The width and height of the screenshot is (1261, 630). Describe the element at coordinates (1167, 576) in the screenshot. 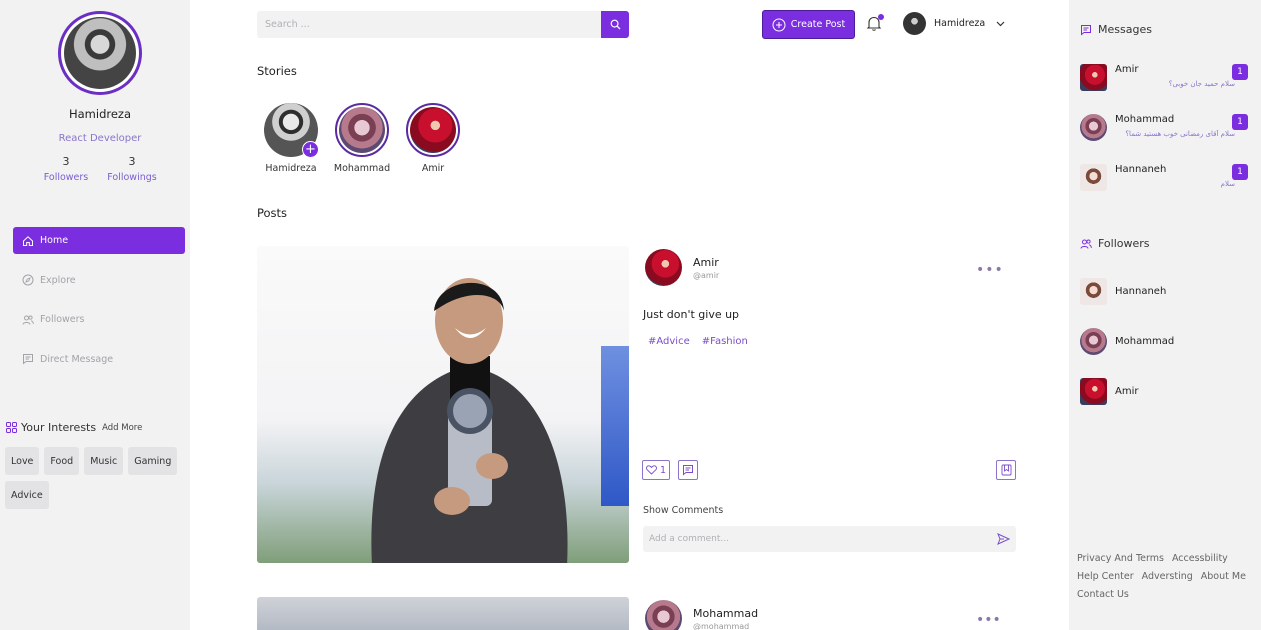

I see `footer-link-advertising: Adversting` at that location.